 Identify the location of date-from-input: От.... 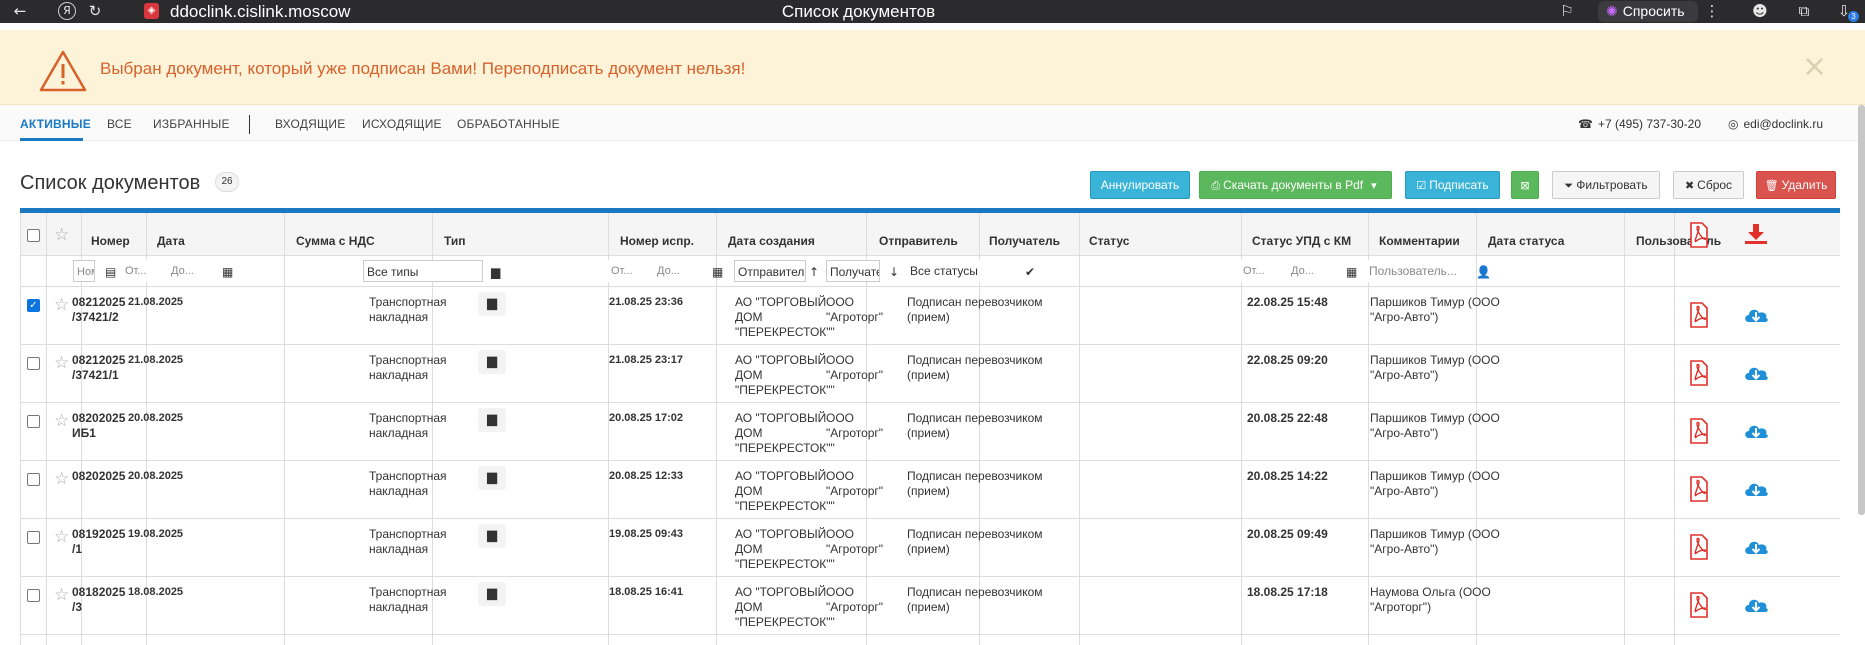
(142, 271).